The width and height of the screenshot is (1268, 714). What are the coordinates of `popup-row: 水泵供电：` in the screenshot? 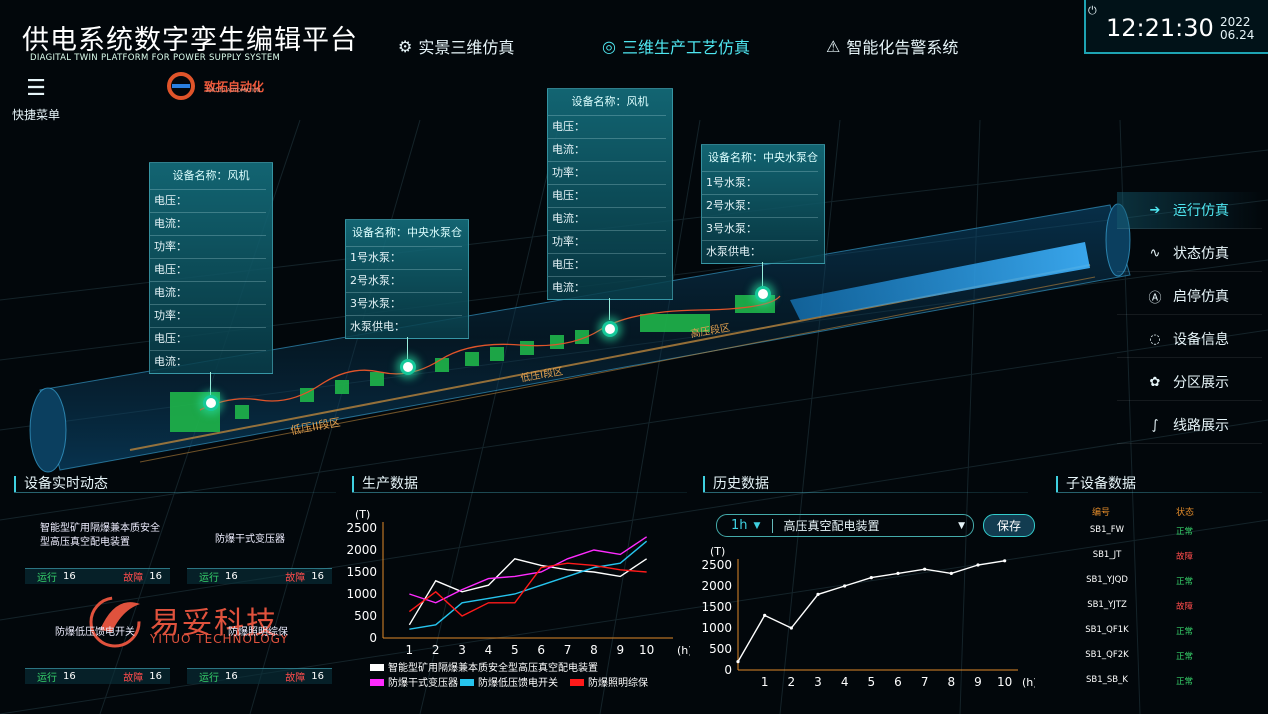 It's located at (760, 251).